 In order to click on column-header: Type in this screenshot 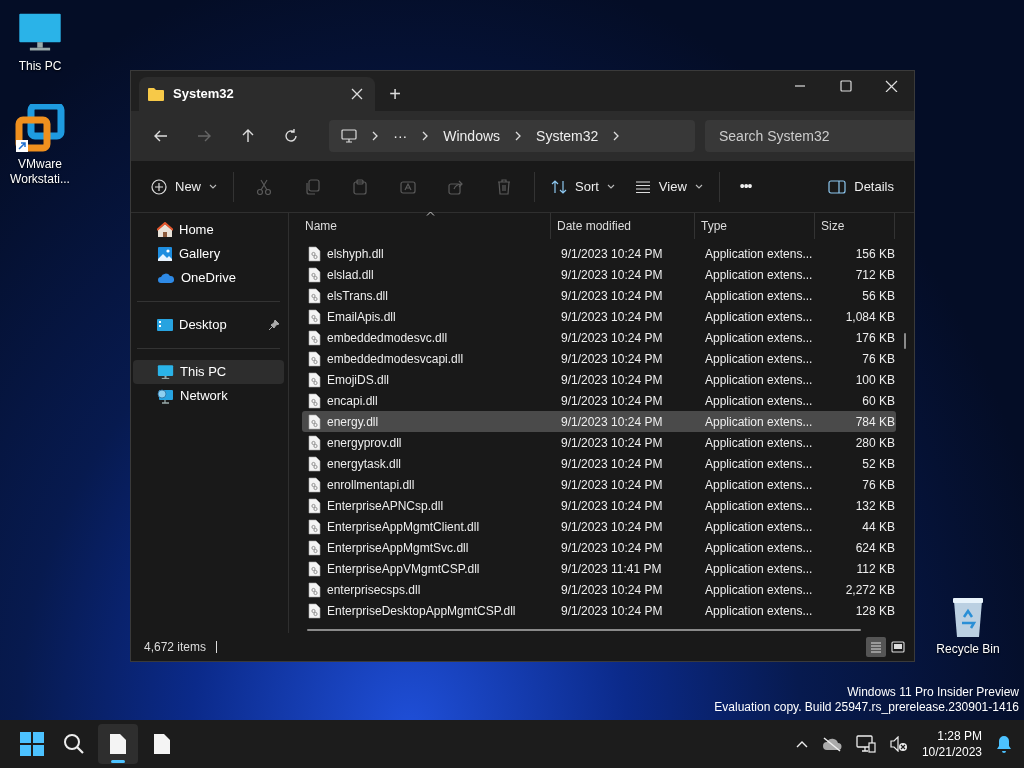, I will do `click(755, 226)`.